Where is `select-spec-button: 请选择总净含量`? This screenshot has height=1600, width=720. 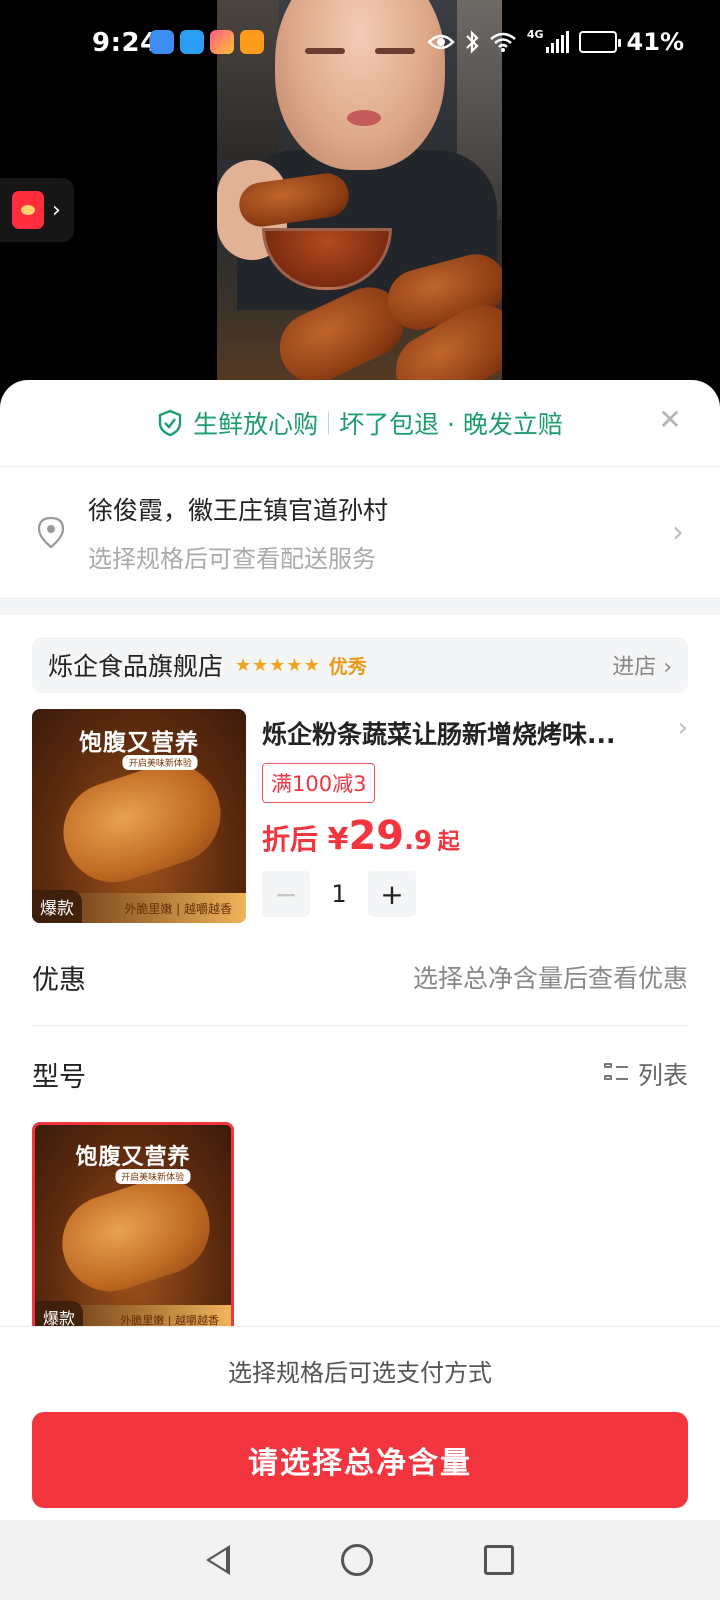
select-spec-button: 请选择总净含量 is located at coordinates (360, 1460).